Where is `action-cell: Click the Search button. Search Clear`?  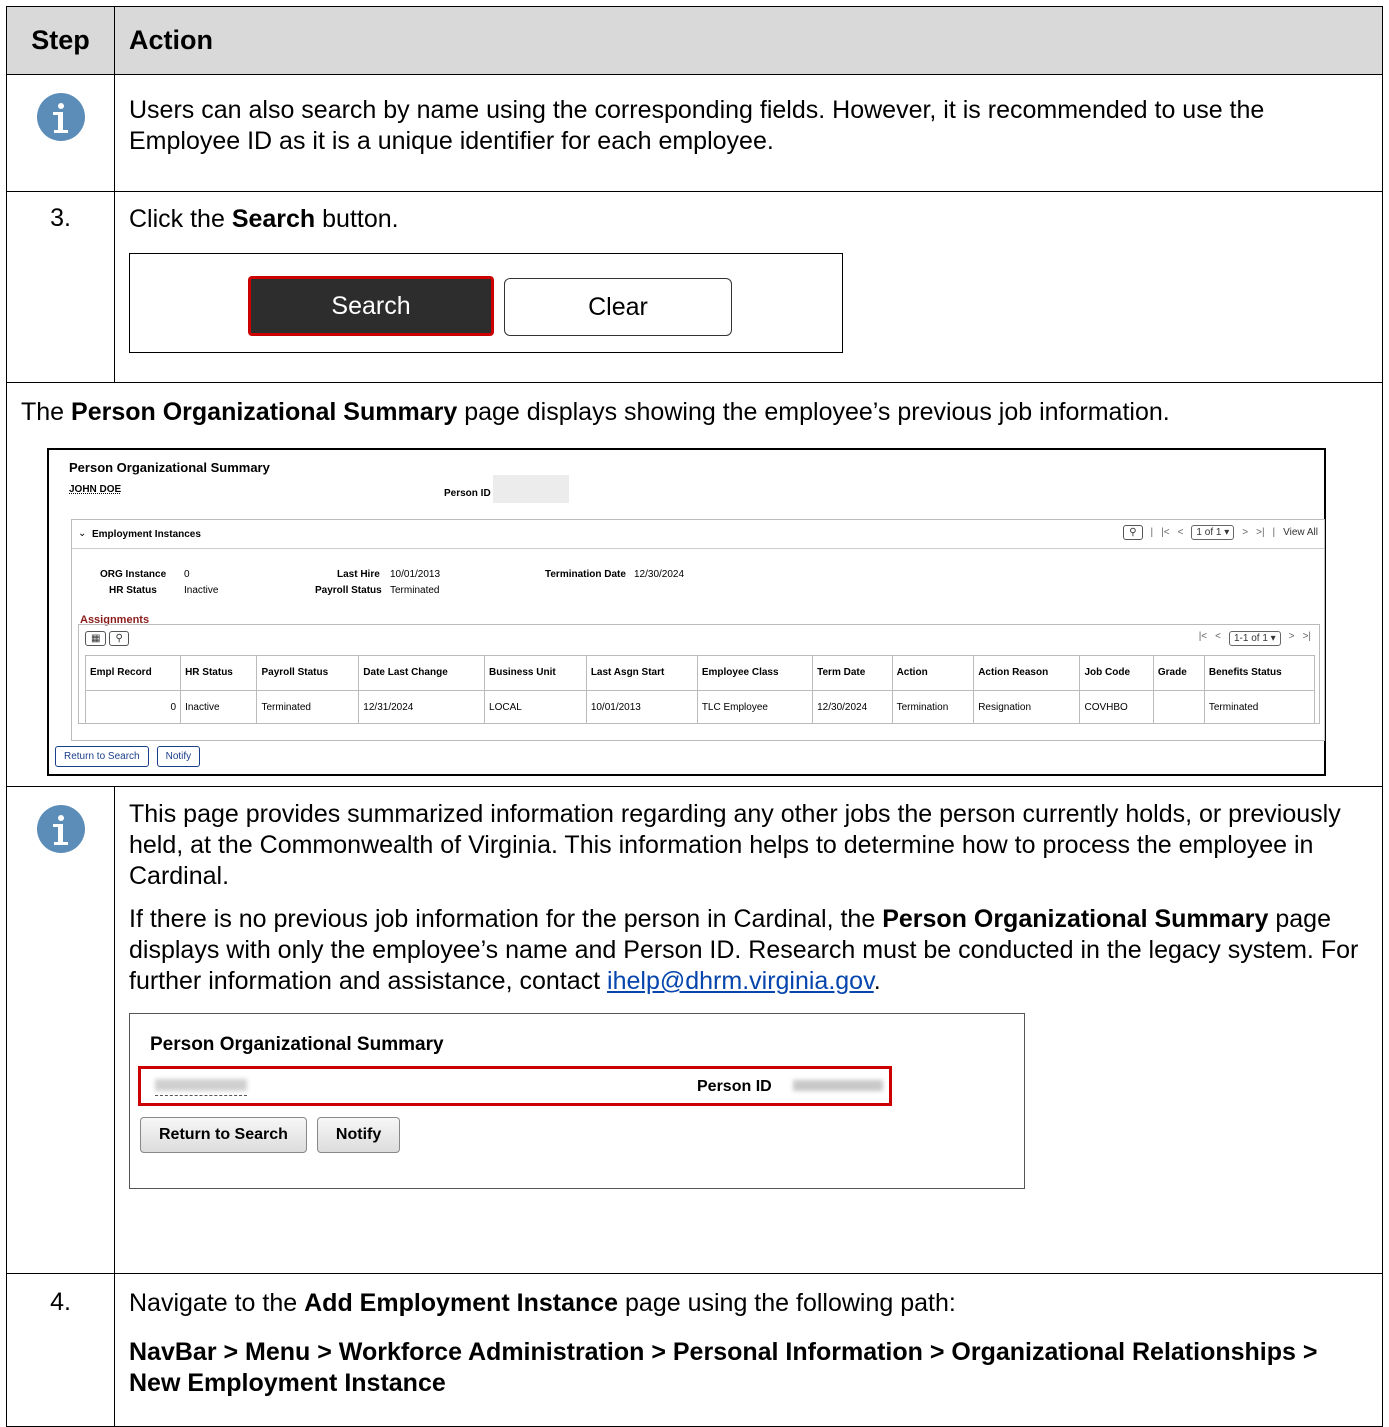 action-cell: Click the Search button. Search Clear is located at coordinates (748, 287).